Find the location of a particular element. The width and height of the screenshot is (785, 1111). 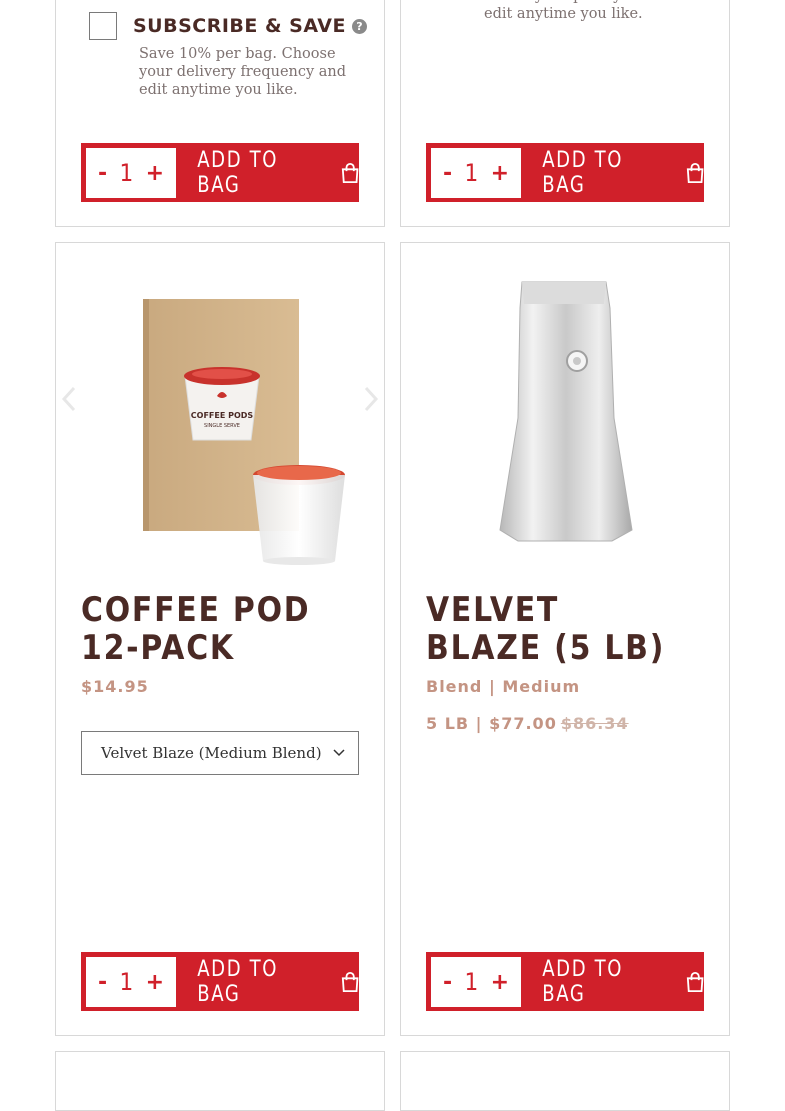

product-price-row: 5 LB | $77.00 $86.34 is located at coordinates (527, 723).